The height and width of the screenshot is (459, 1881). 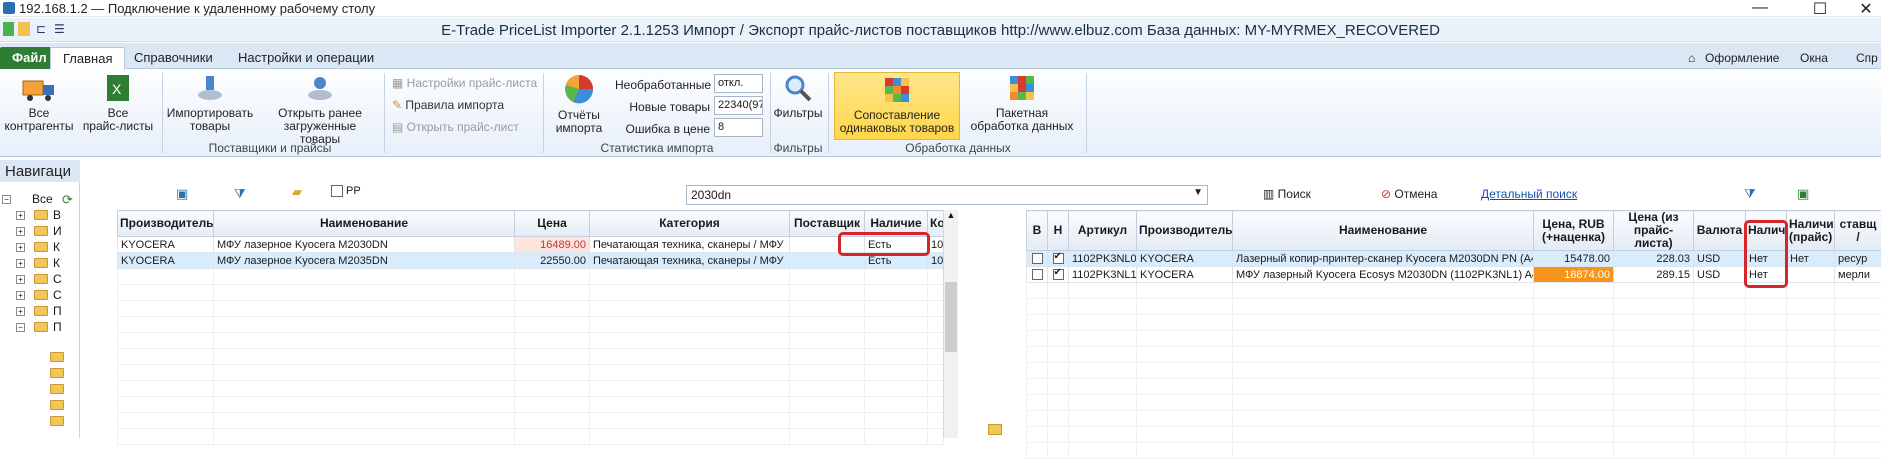 I want to click on table-cell: 1102PK3NL0, so click(x=1103, y=259).